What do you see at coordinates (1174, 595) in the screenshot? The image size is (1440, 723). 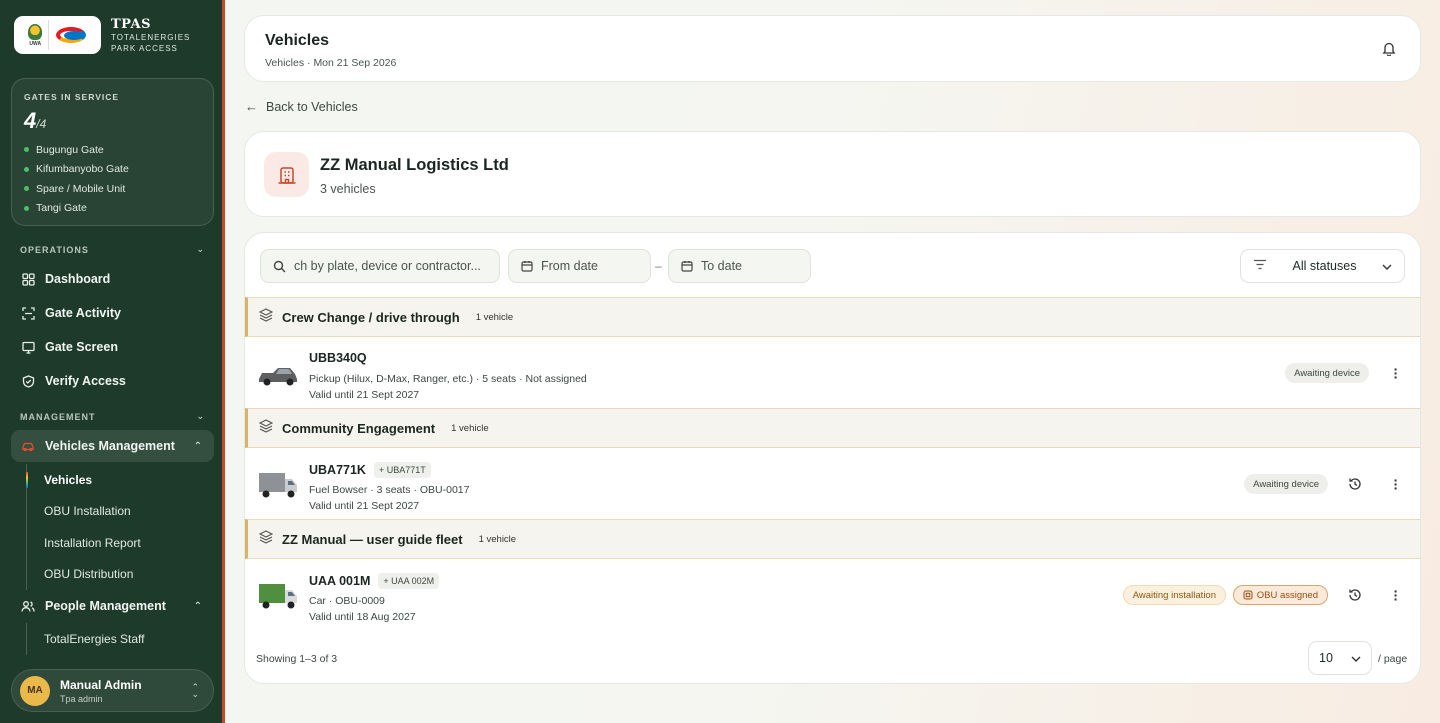 I see `status-badge: Awaiting installation` at bounding box center [1174, 595].